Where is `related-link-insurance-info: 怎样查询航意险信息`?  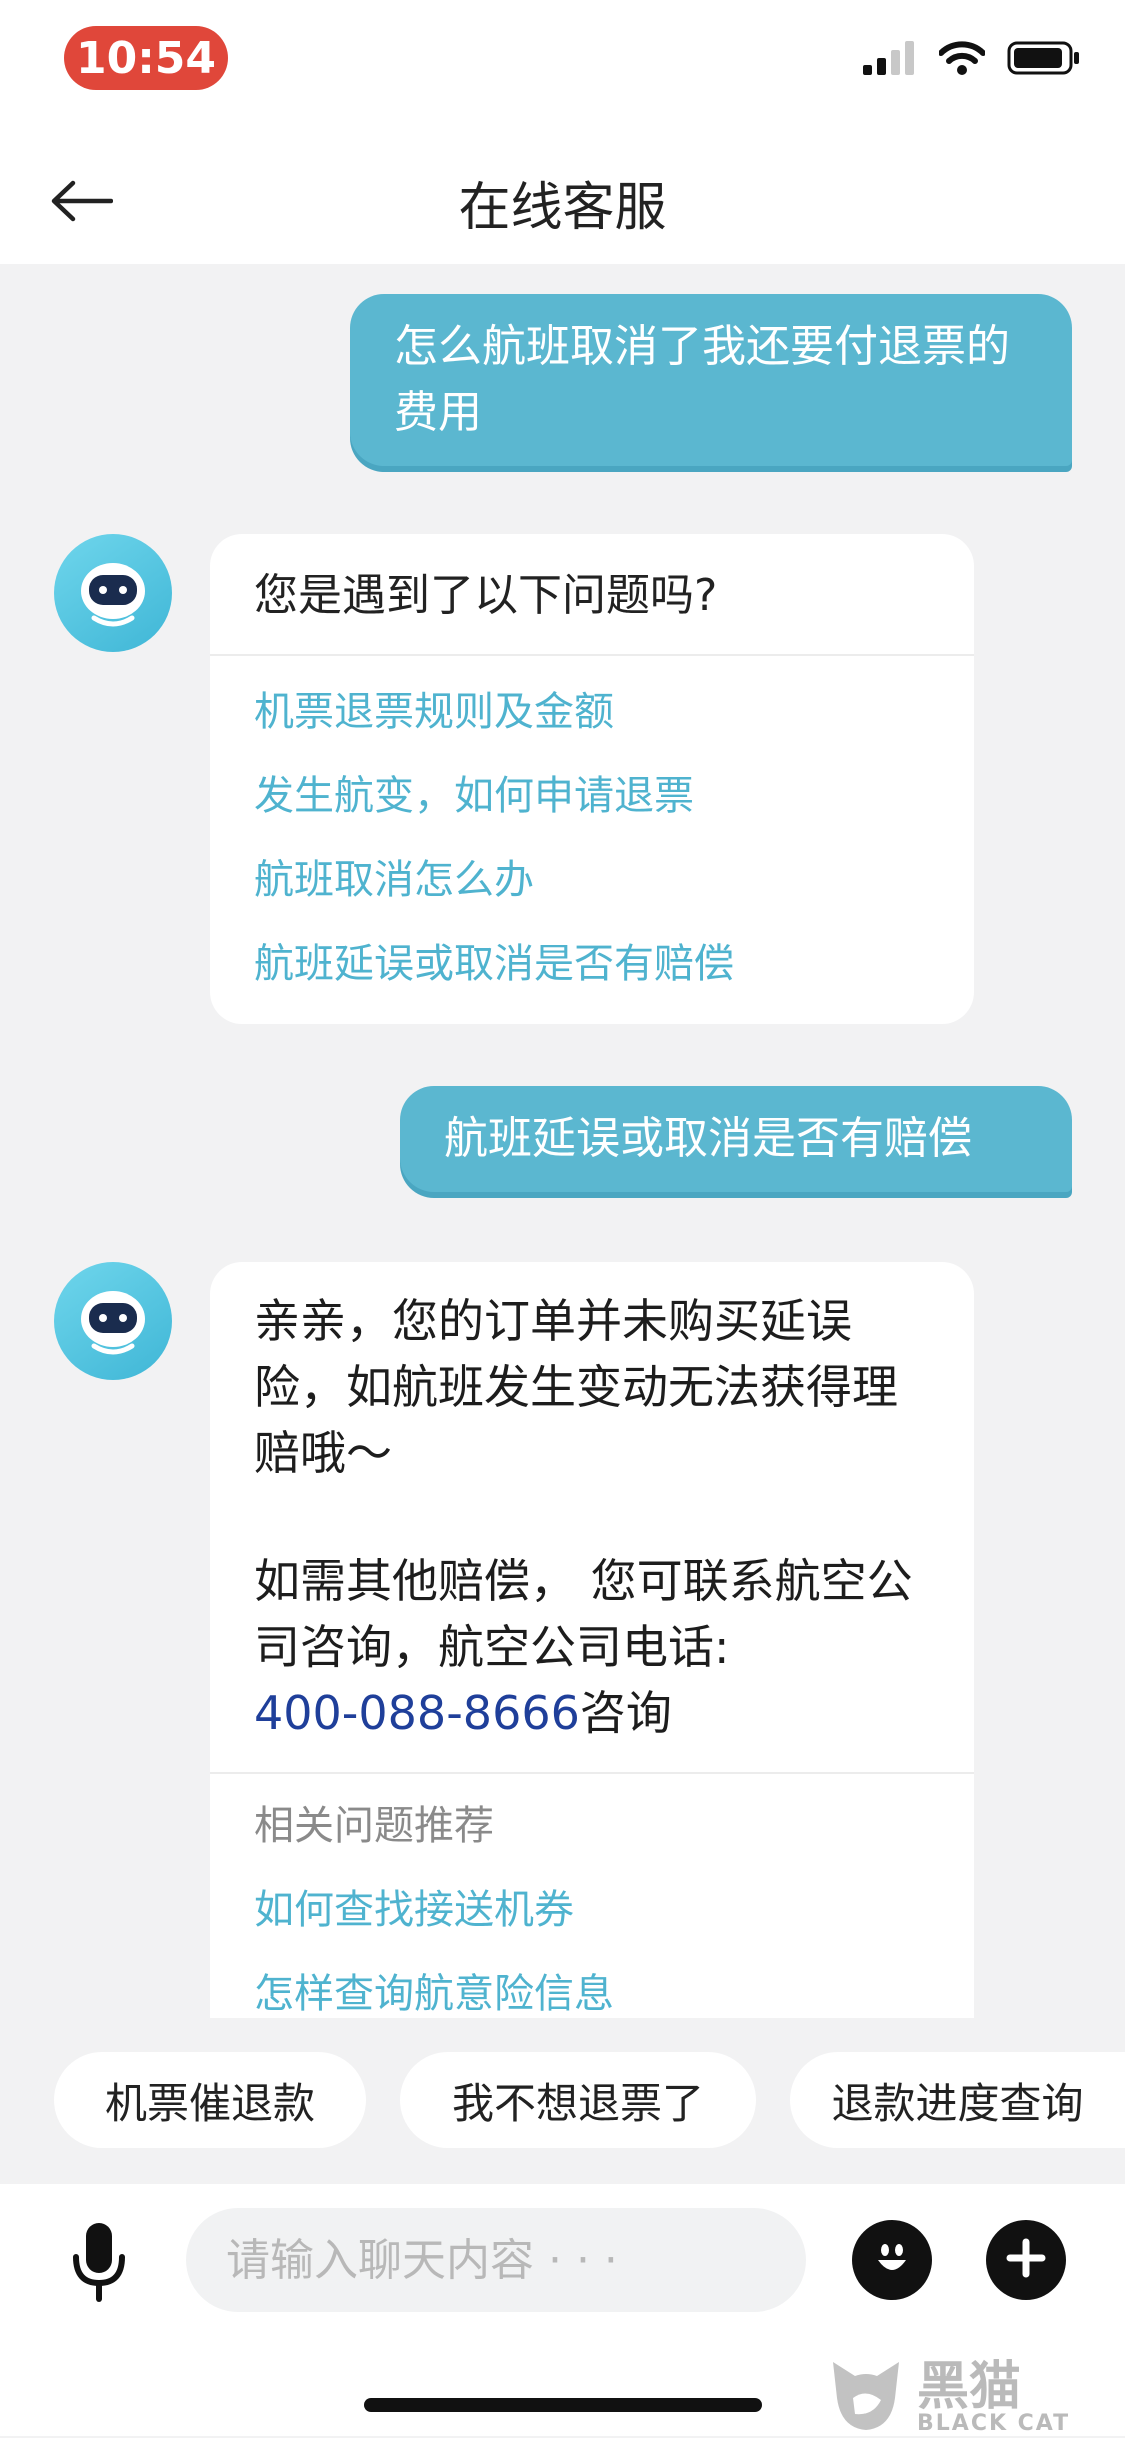 related-link-insurance-info: 怎样查询航意险信息 is located at coordinates (592, 1992).